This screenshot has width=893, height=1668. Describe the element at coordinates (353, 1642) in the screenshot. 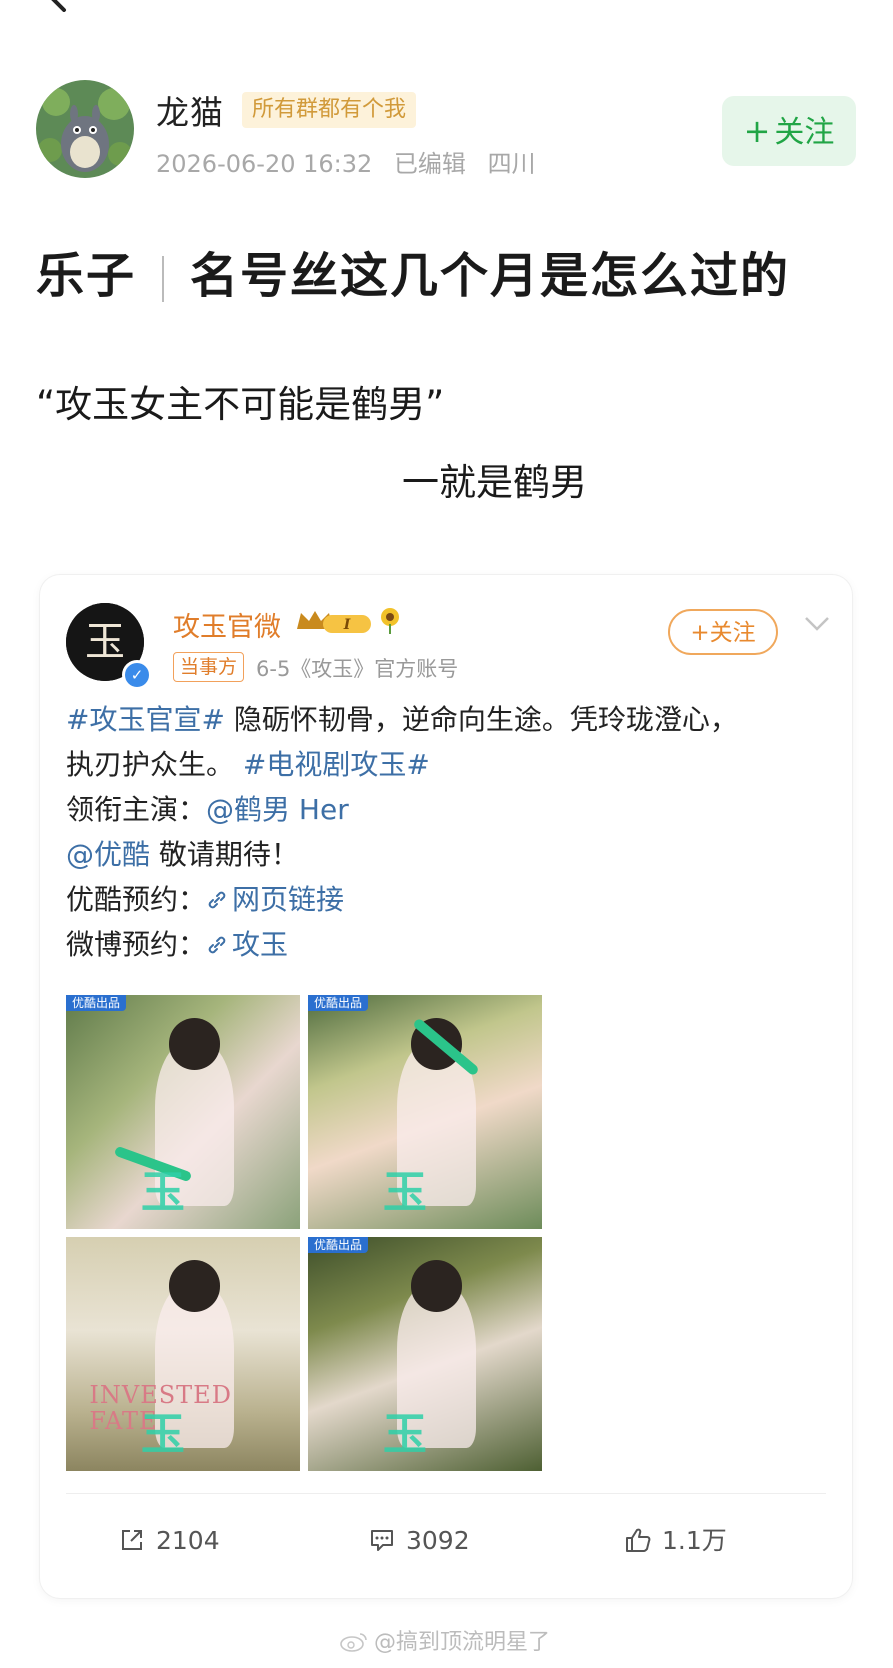

I see `weibo-logo-icon` at that location.